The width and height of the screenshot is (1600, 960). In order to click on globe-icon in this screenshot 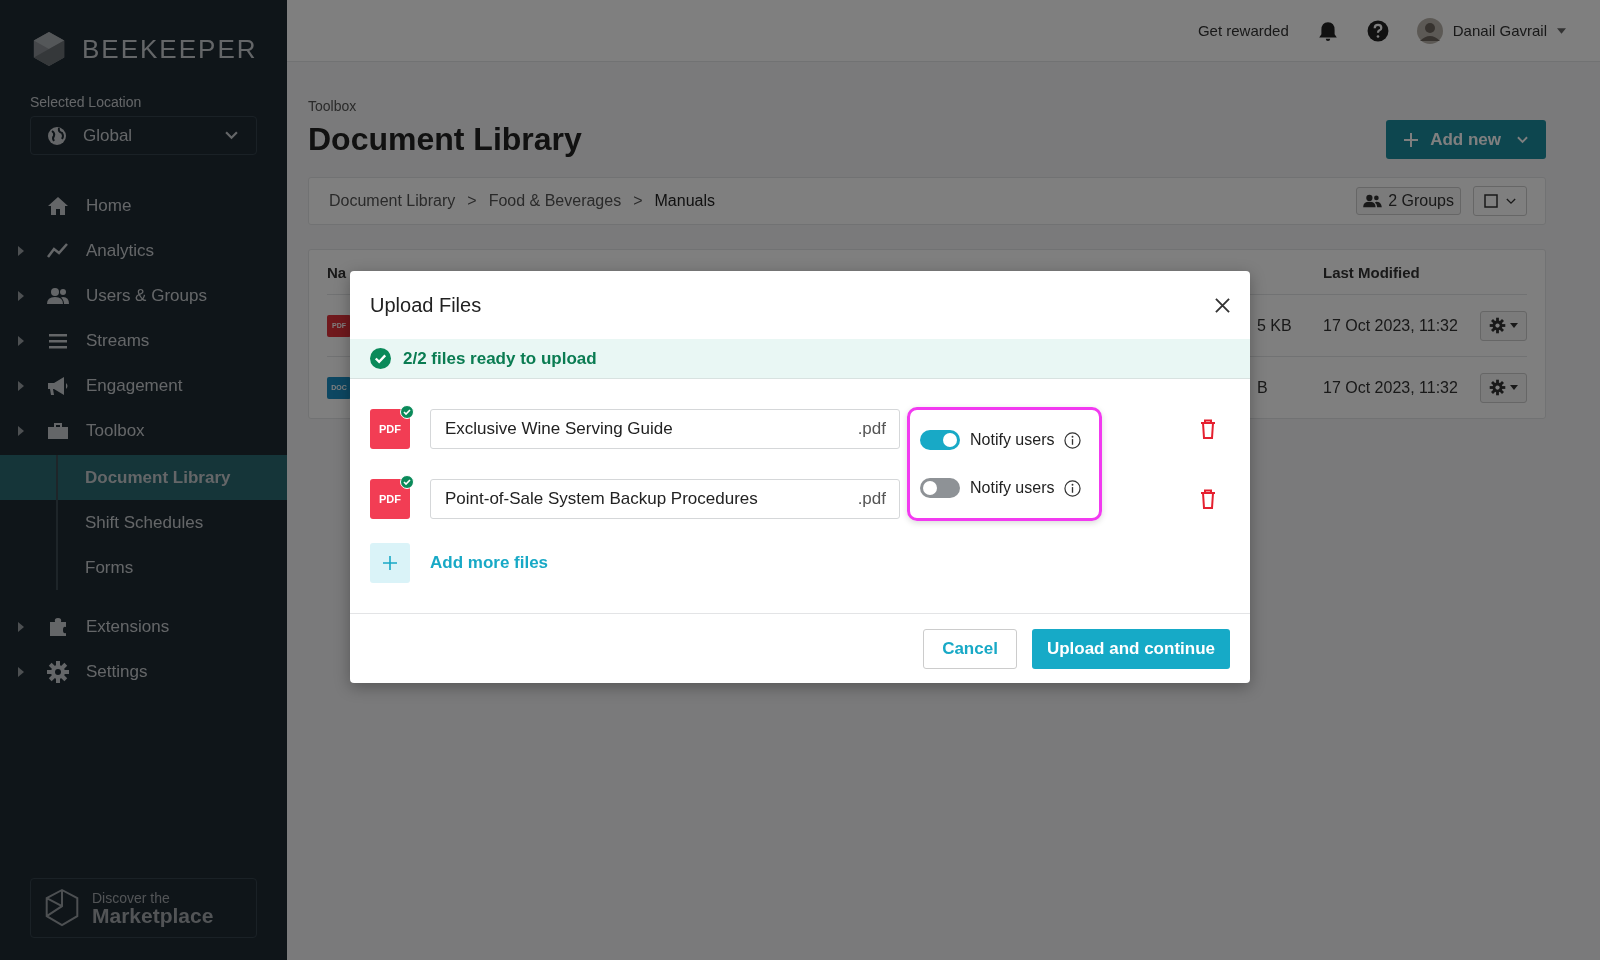, I will do `click(57, 135)`.